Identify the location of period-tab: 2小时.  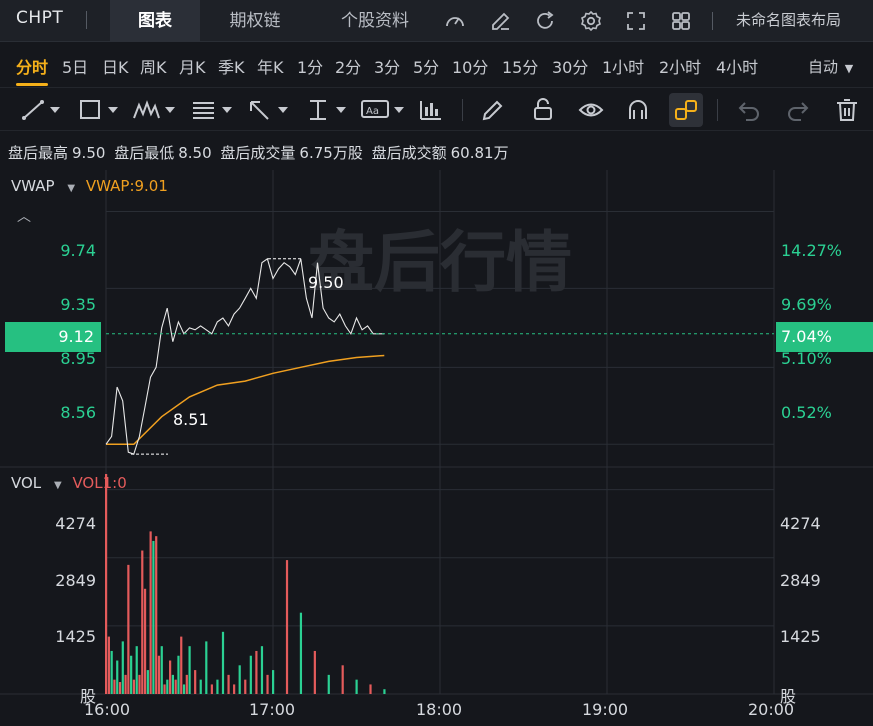
(680, 66).